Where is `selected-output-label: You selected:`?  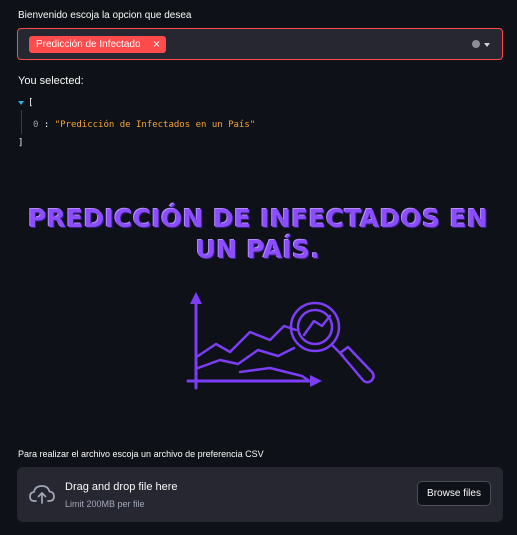 selected-output-label: You selected: is located at coordinates (51, 81).